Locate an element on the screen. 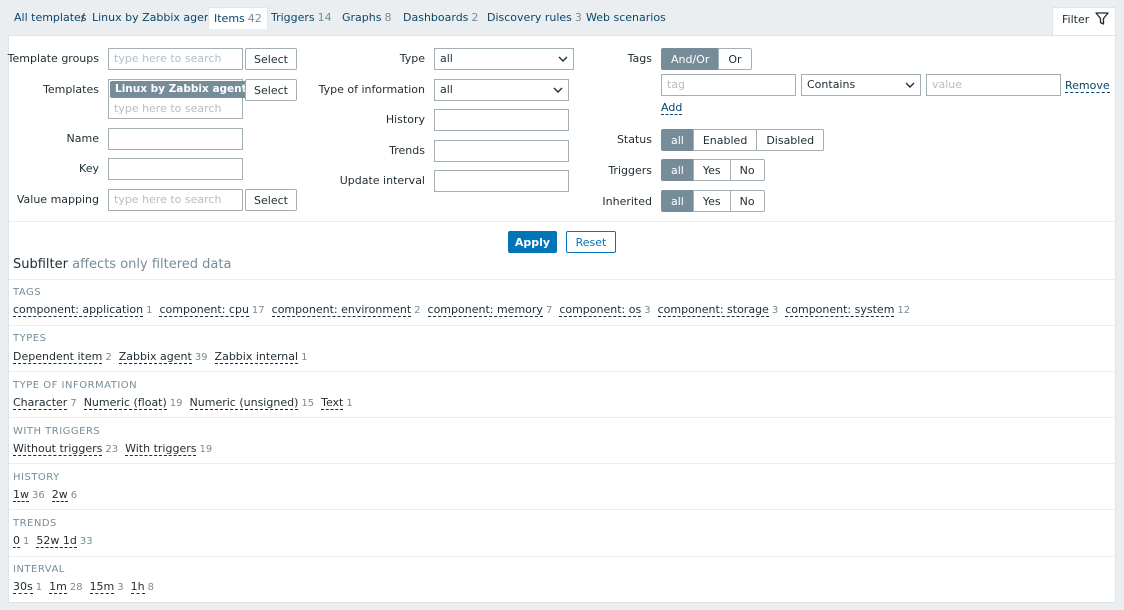 Image resolution: width=1124 pixels, height=610 pixels. tags-andor-option: And/Or is located at coordinates (690, 59).